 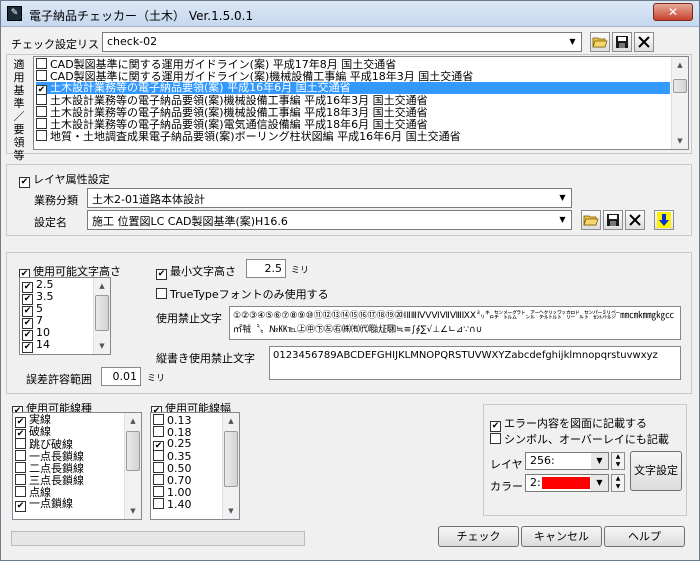 What do you see at coordinates (561, 536) in the screenshot?
I see `cancel-button: キャンセル` at bounding box center [561, 536].